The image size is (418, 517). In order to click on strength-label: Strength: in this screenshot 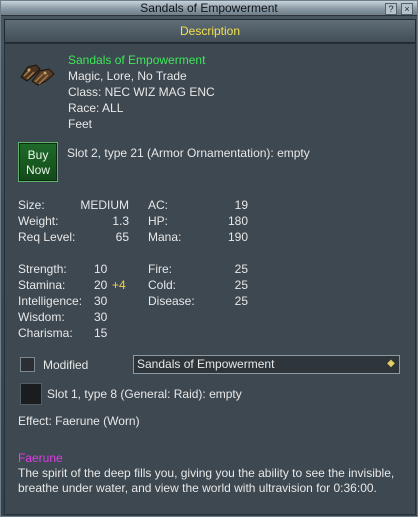, I will do `click(42, 269)`.